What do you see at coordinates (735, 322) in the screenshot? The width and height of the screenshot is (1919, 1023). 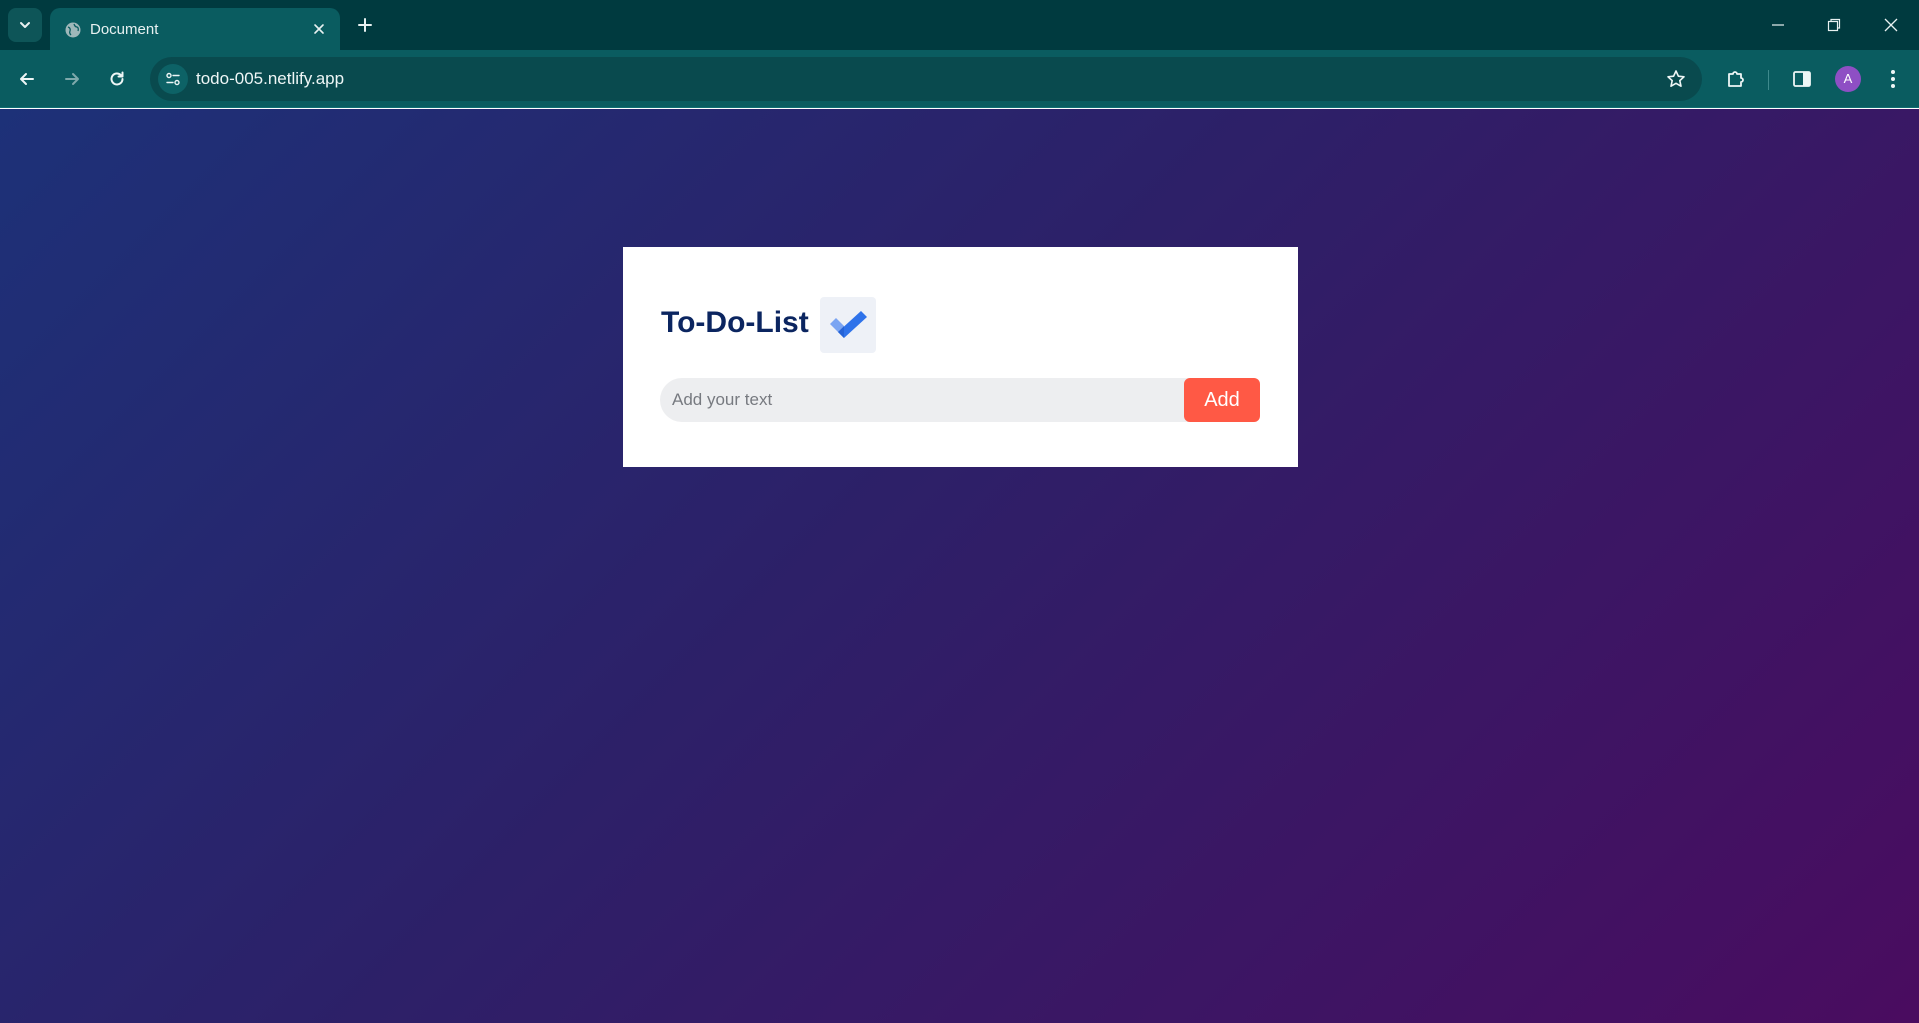 I see `page-title: To-Do-List` at bounding box center [735, 322].